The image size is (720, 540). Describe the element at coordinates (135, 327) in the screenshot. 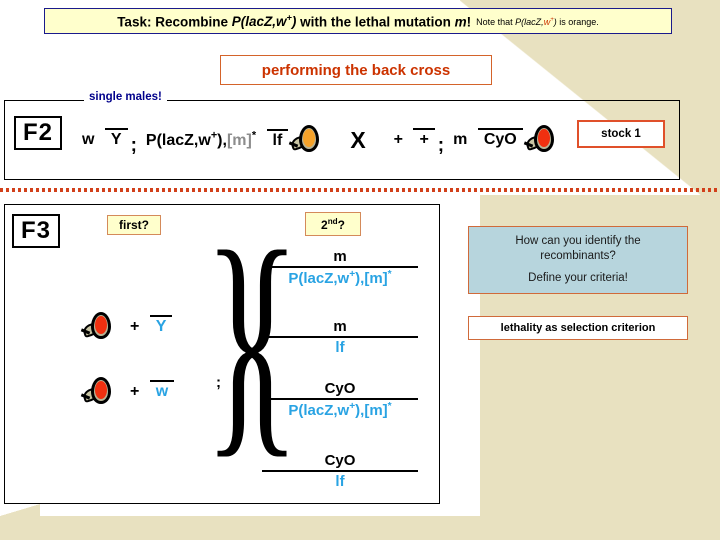

I see `f3-left-numerator-1: +` at that location.